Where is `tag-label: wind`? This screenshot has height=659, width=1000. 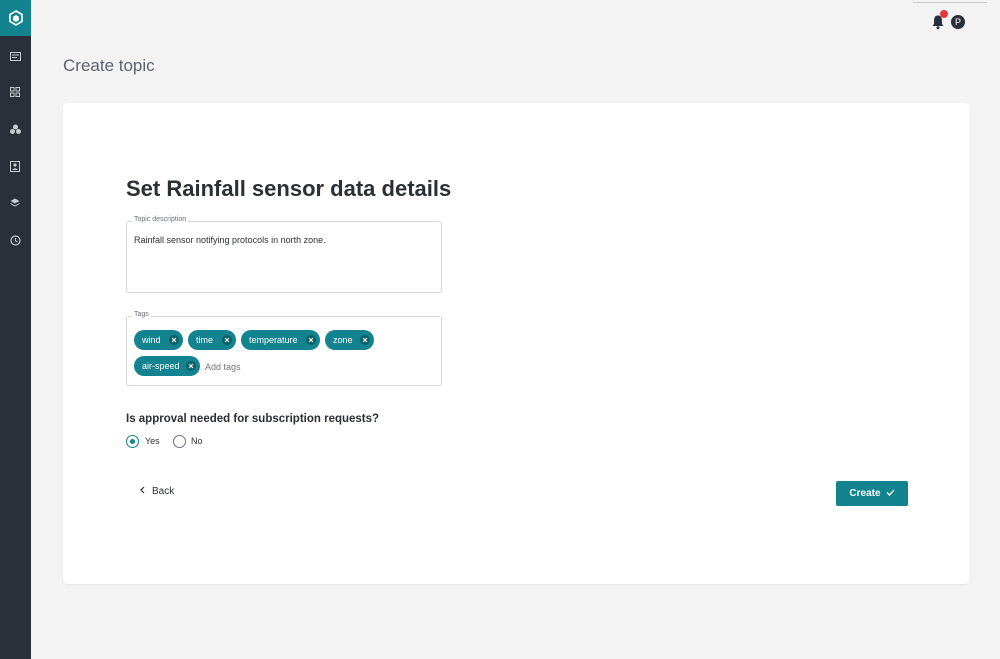
tag-label: wind is located at coordinates (151, 340).